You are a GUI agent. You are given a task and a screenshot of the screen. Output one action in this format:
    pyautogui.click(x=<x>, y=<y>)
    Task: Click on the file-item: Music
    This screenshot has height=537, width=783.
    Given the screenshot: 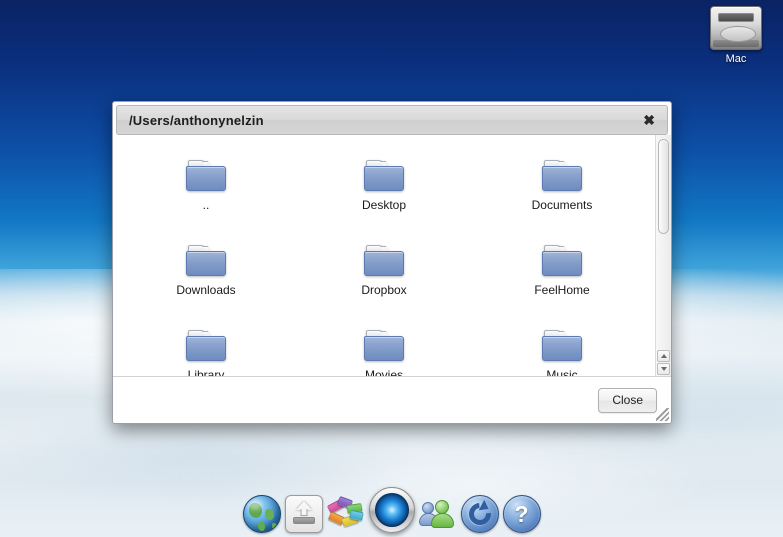 What is the action you would take?
    pyautogui.click(x=562, y=346)
    